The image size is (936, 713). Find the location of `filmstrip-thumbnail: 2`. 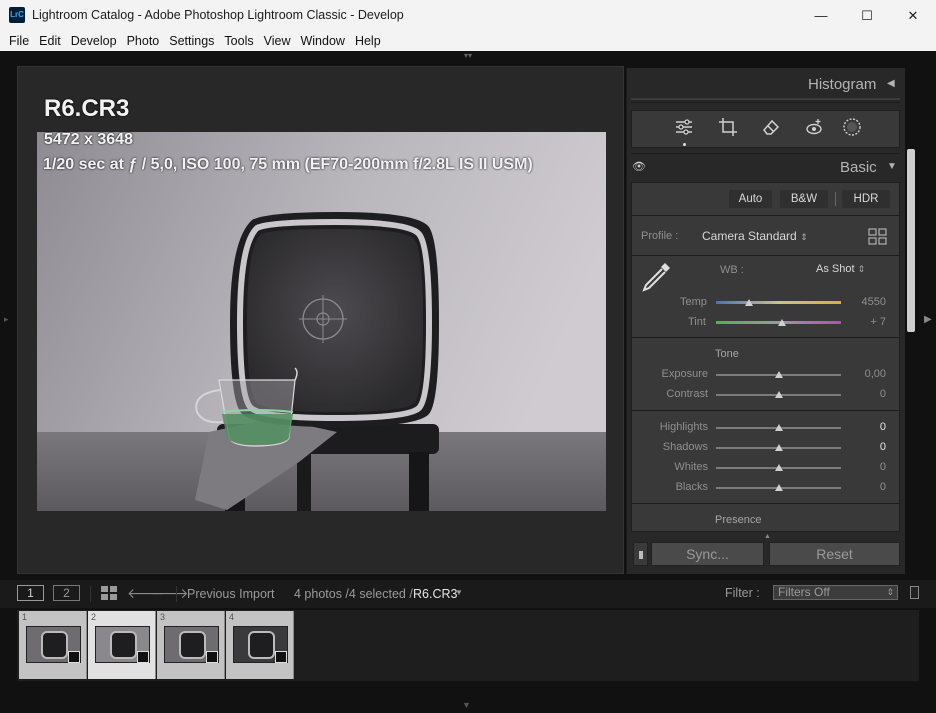

filmstrip-thumbnail: 2 is located at coordinates (122, 645).